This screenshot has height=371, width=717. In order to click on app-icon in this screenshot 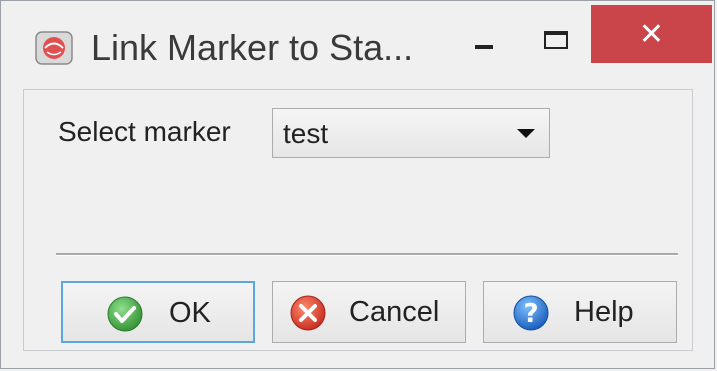, I will do `click(54, 48)`.